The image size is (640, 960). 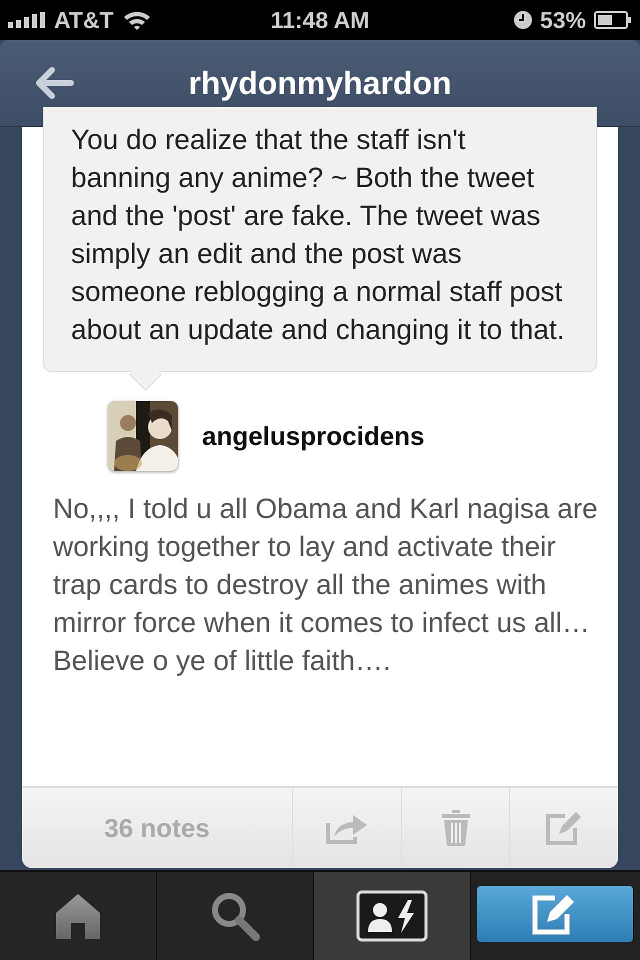 What do you see at coordinates (78, 916) in the screenshot?
I see `home-icon` at bounding box center [78, 916].